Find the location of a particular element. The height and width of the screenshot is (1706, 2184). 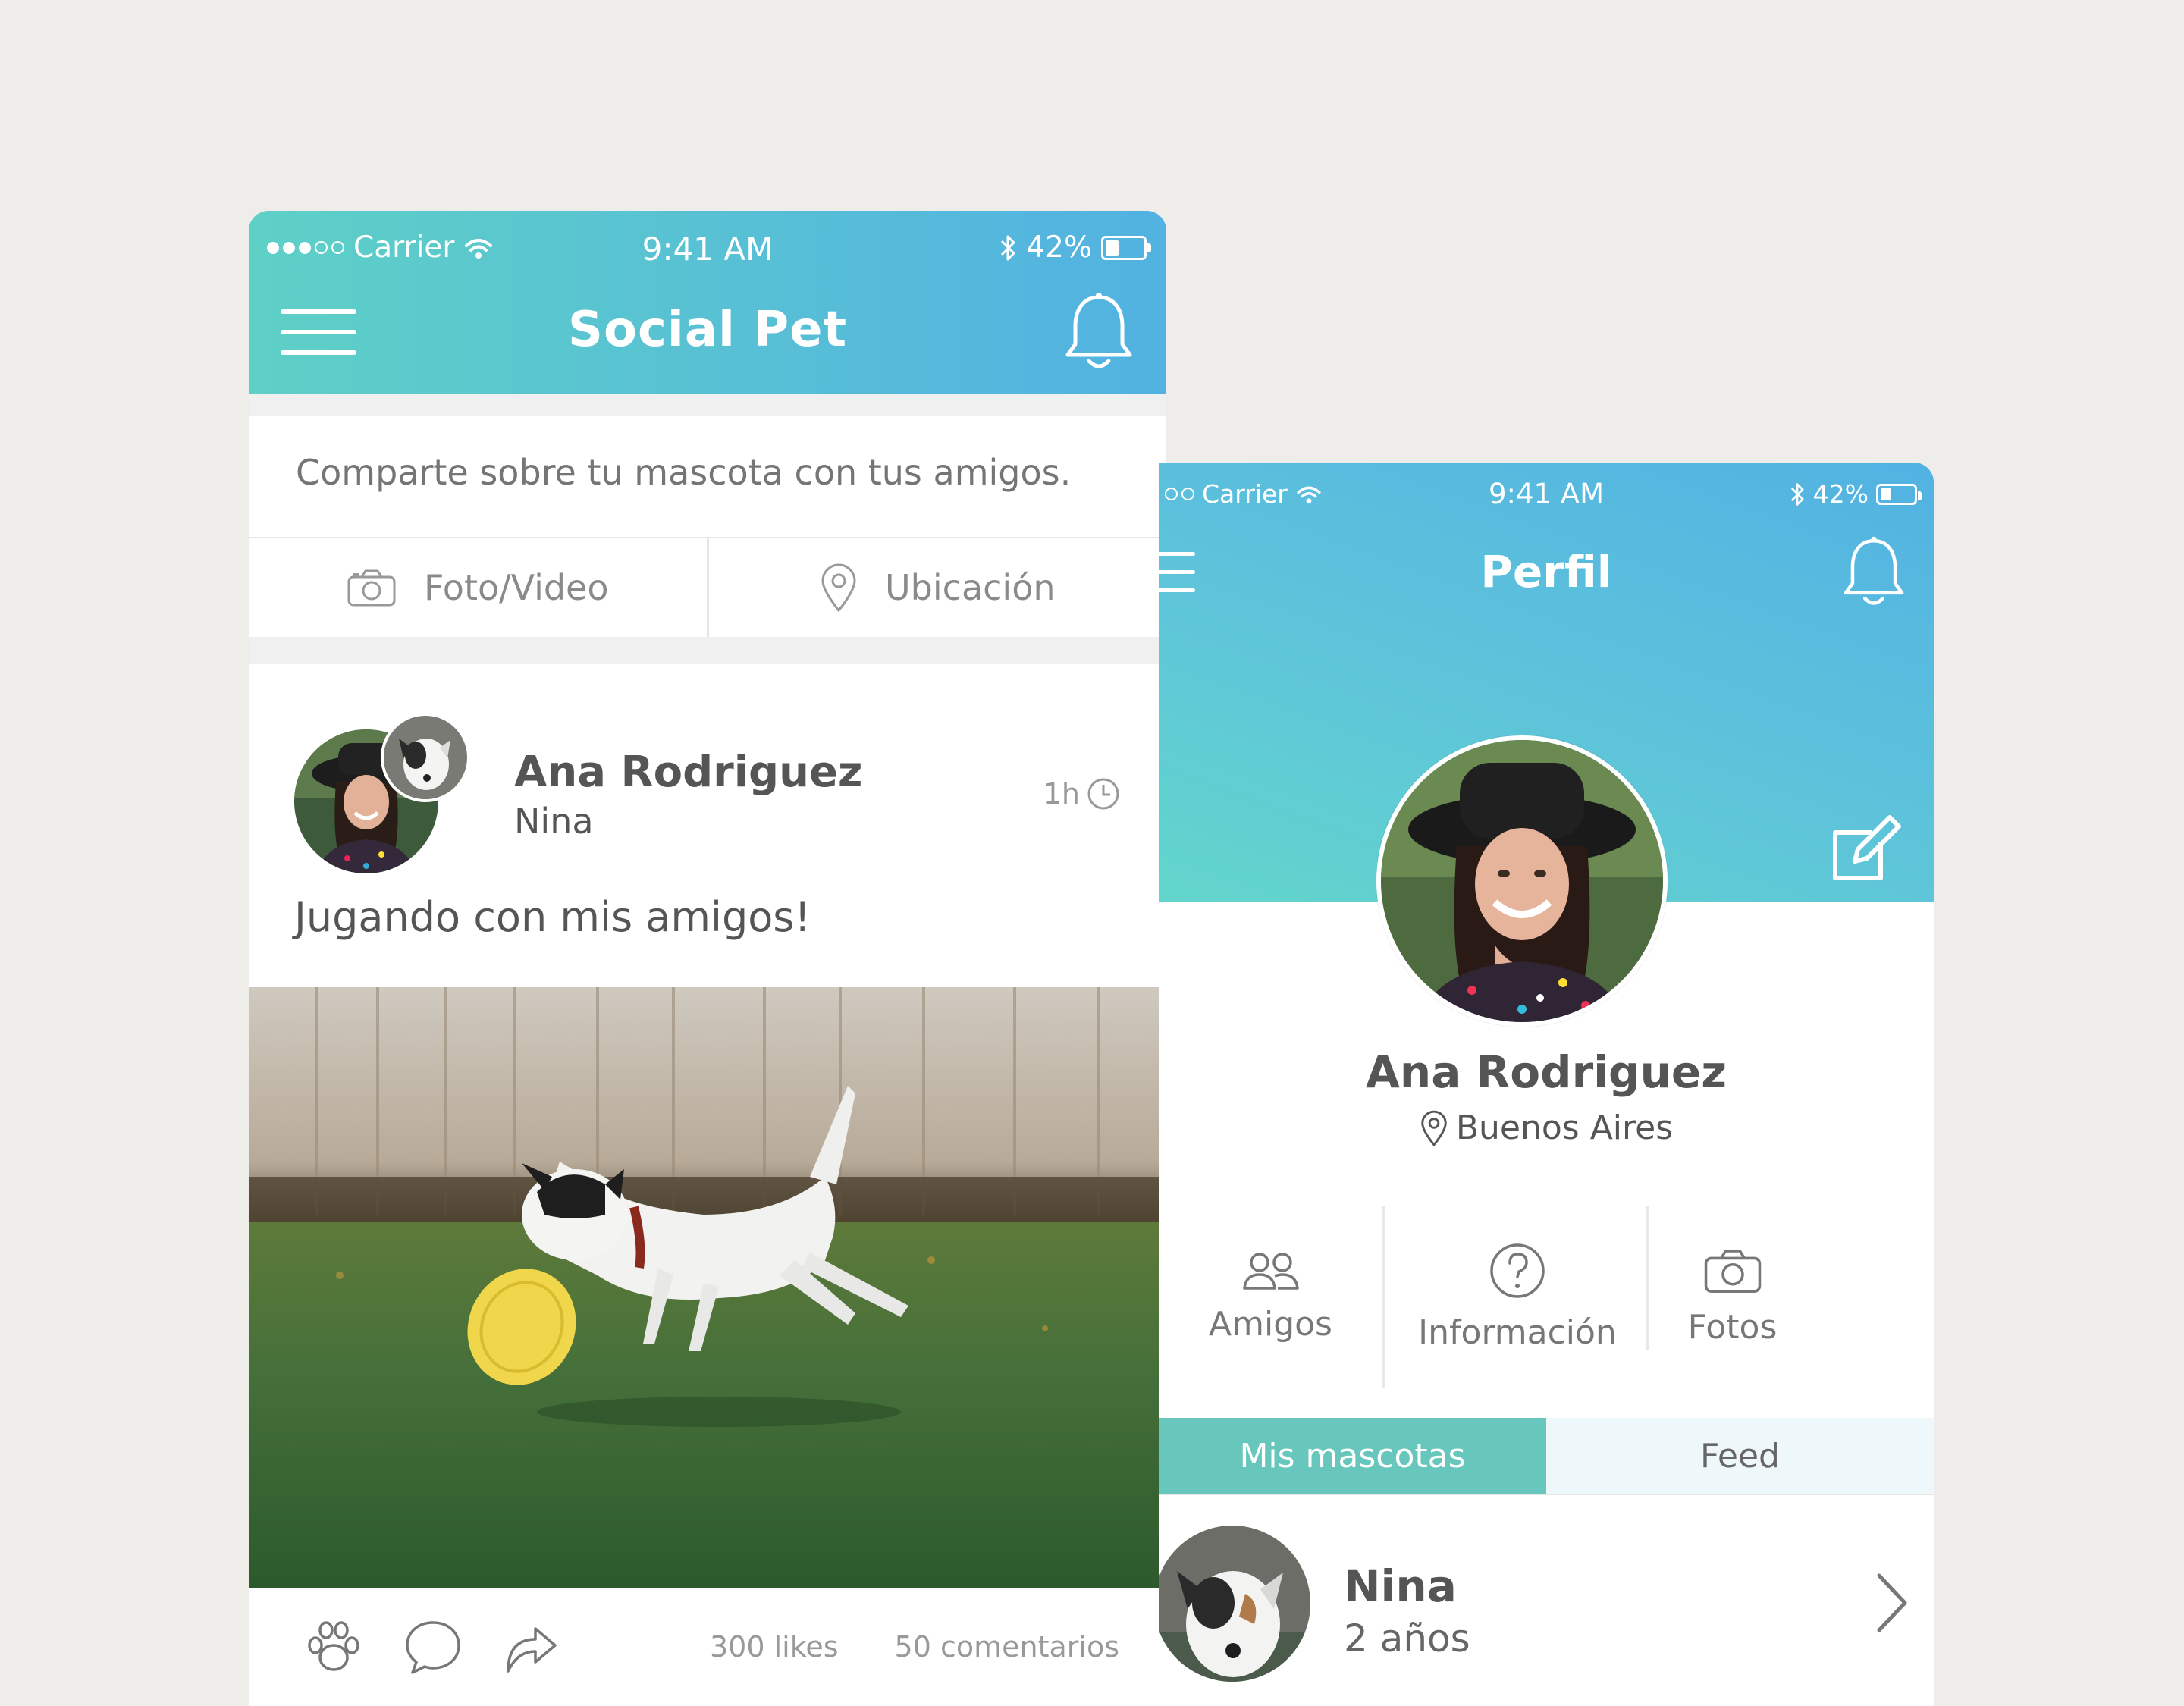

tab-mis-mascotas: Mis mascotas is located at coordinates (1352, 1464).